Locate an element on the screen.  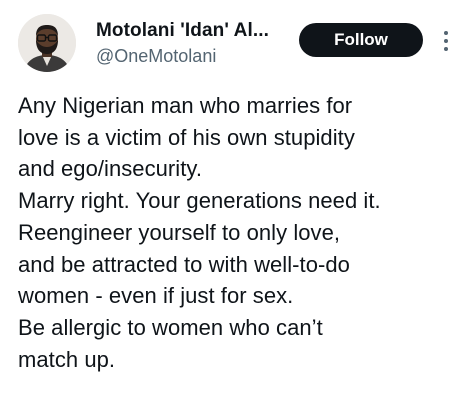
tweet-line: Reengineer yourself to only love, is located at coordinates (179, 232).